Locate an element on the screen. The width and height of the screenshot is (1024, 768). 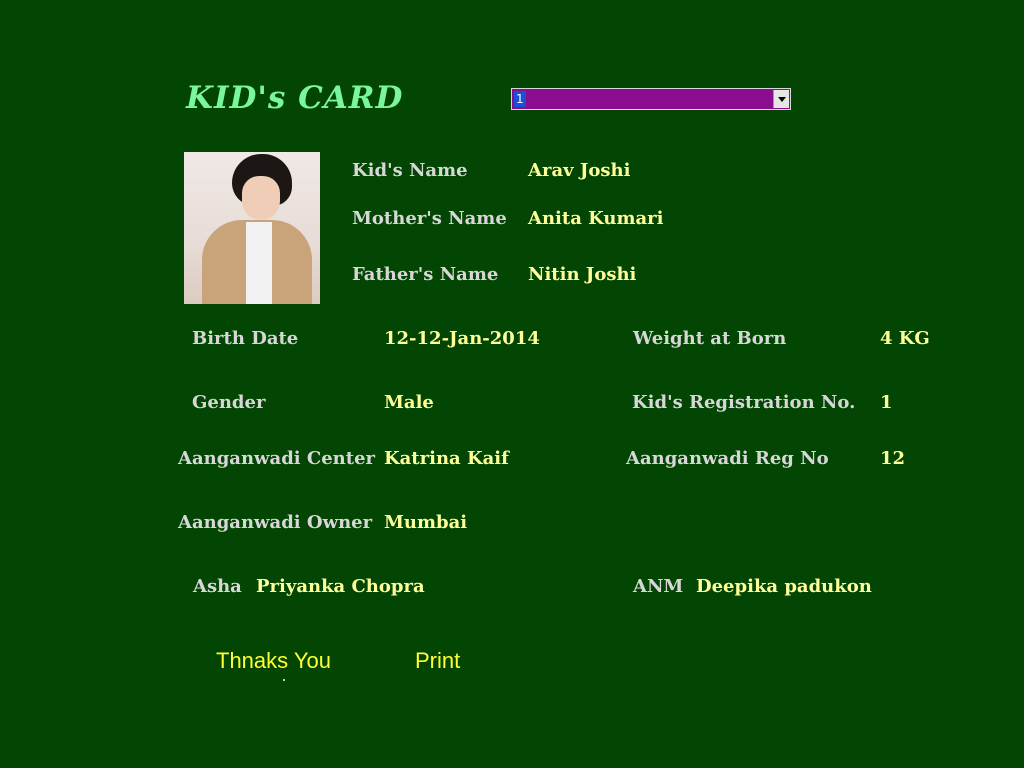
registration-no-value: 1 is located at coordinates (886, 402).